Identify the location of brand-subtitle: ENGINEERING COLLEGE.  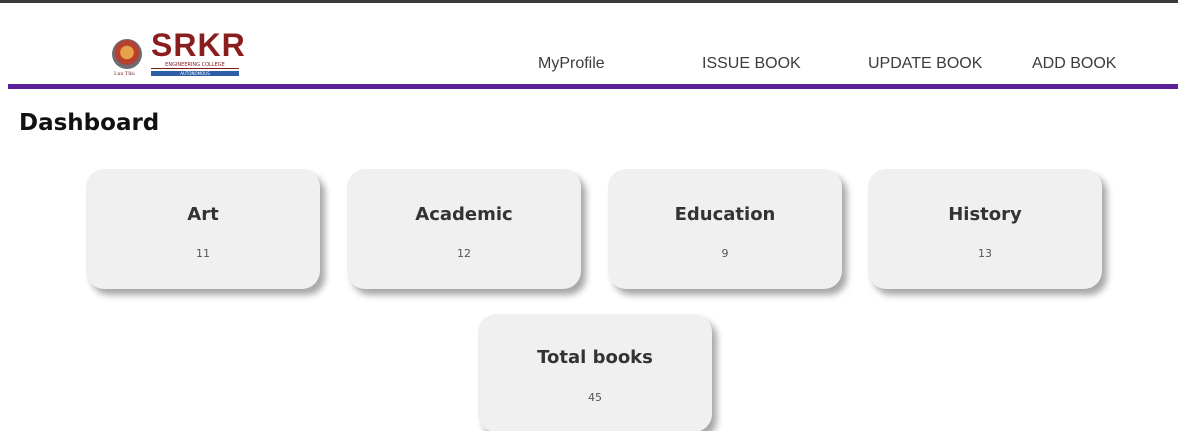
(195, 65).